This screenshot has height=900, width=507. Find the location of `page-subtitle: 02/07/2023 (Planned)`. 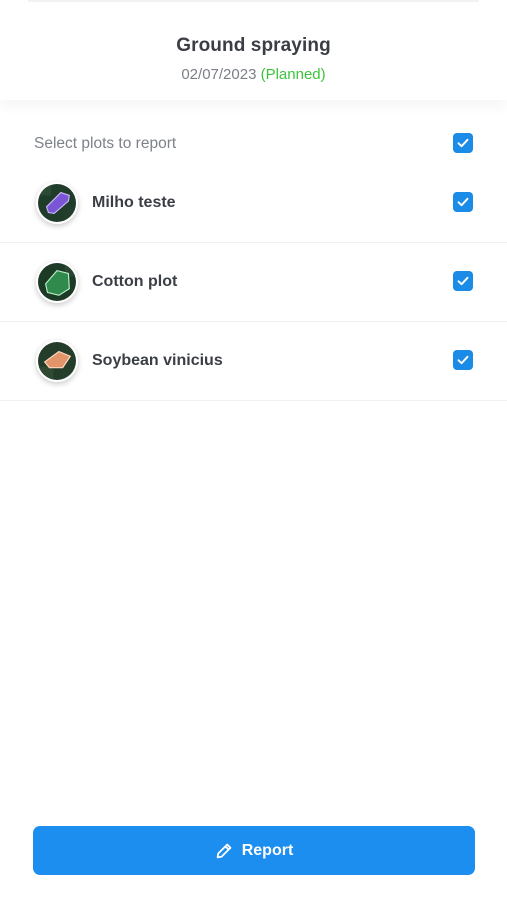

page-subtitle: 02/07/2023 (Planned) is located at coordinates (253, 74).